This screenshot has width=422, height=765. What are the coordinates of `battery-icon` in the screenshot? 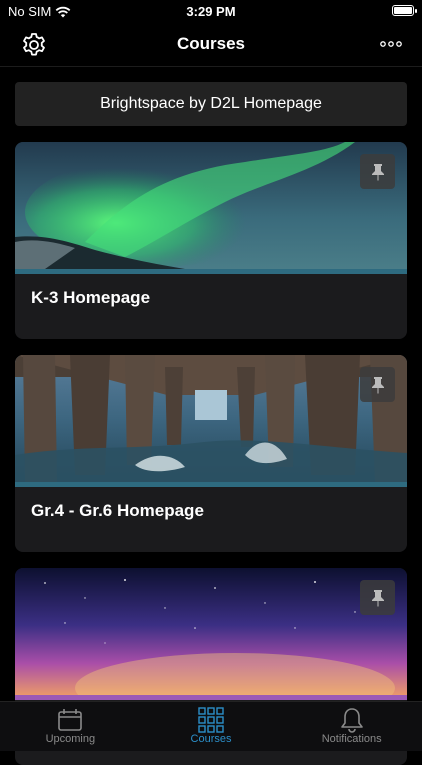 It's located at (404, 10).